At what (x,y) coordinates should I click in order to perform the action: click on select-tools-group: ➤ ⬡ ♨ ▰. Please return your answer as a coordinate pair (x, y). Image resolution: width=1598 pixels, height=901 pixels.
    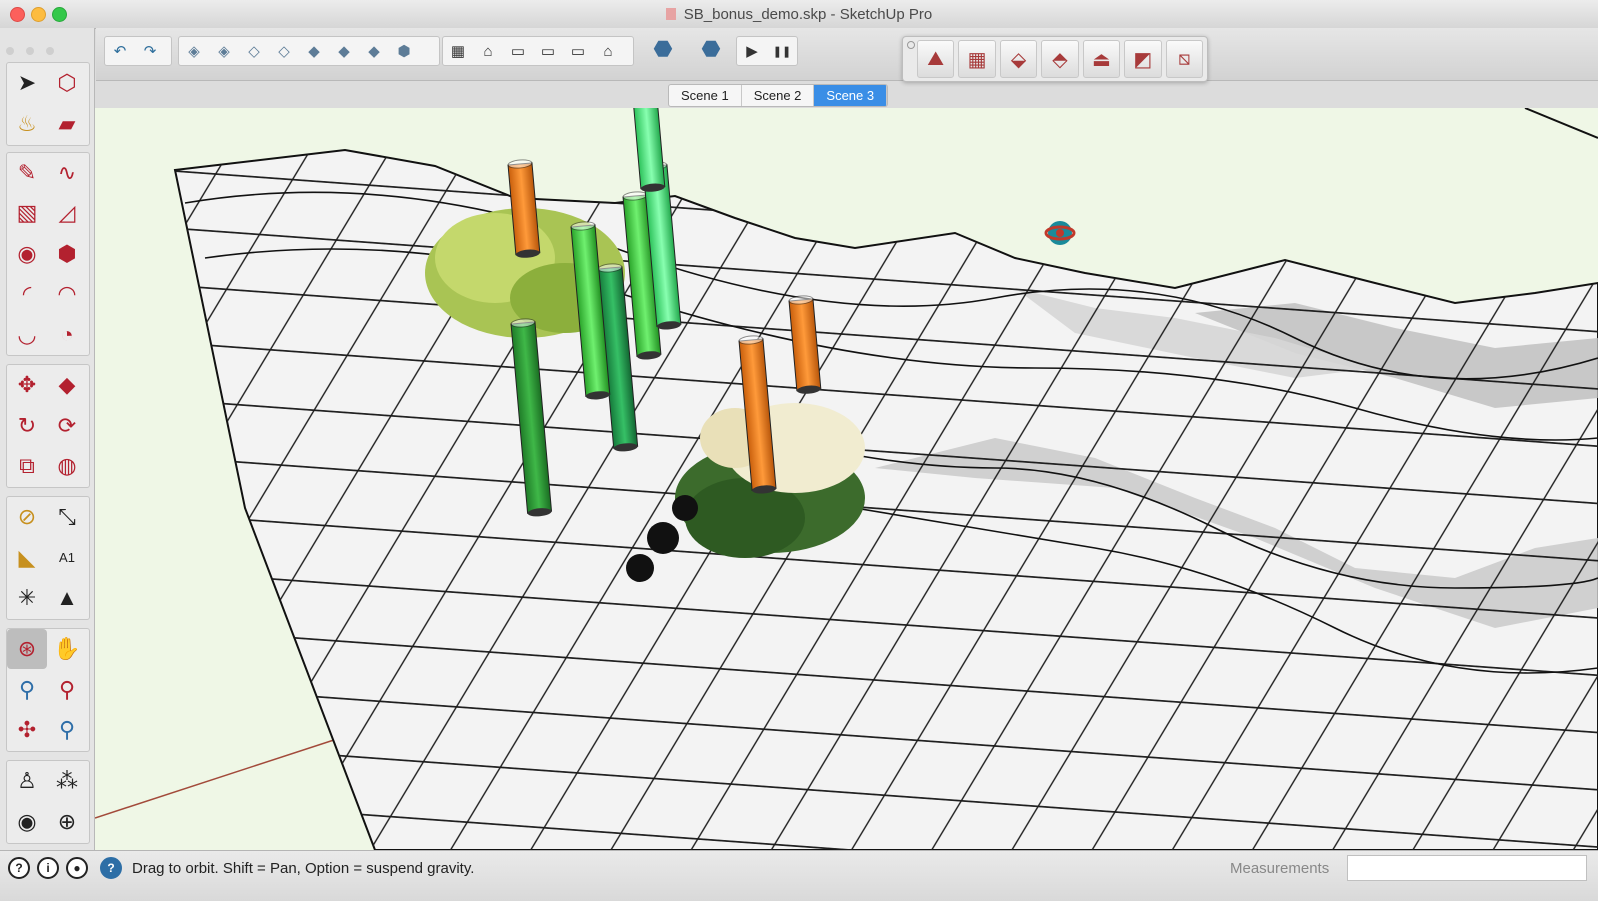
    Looking at the image, I should click on (48, 104).